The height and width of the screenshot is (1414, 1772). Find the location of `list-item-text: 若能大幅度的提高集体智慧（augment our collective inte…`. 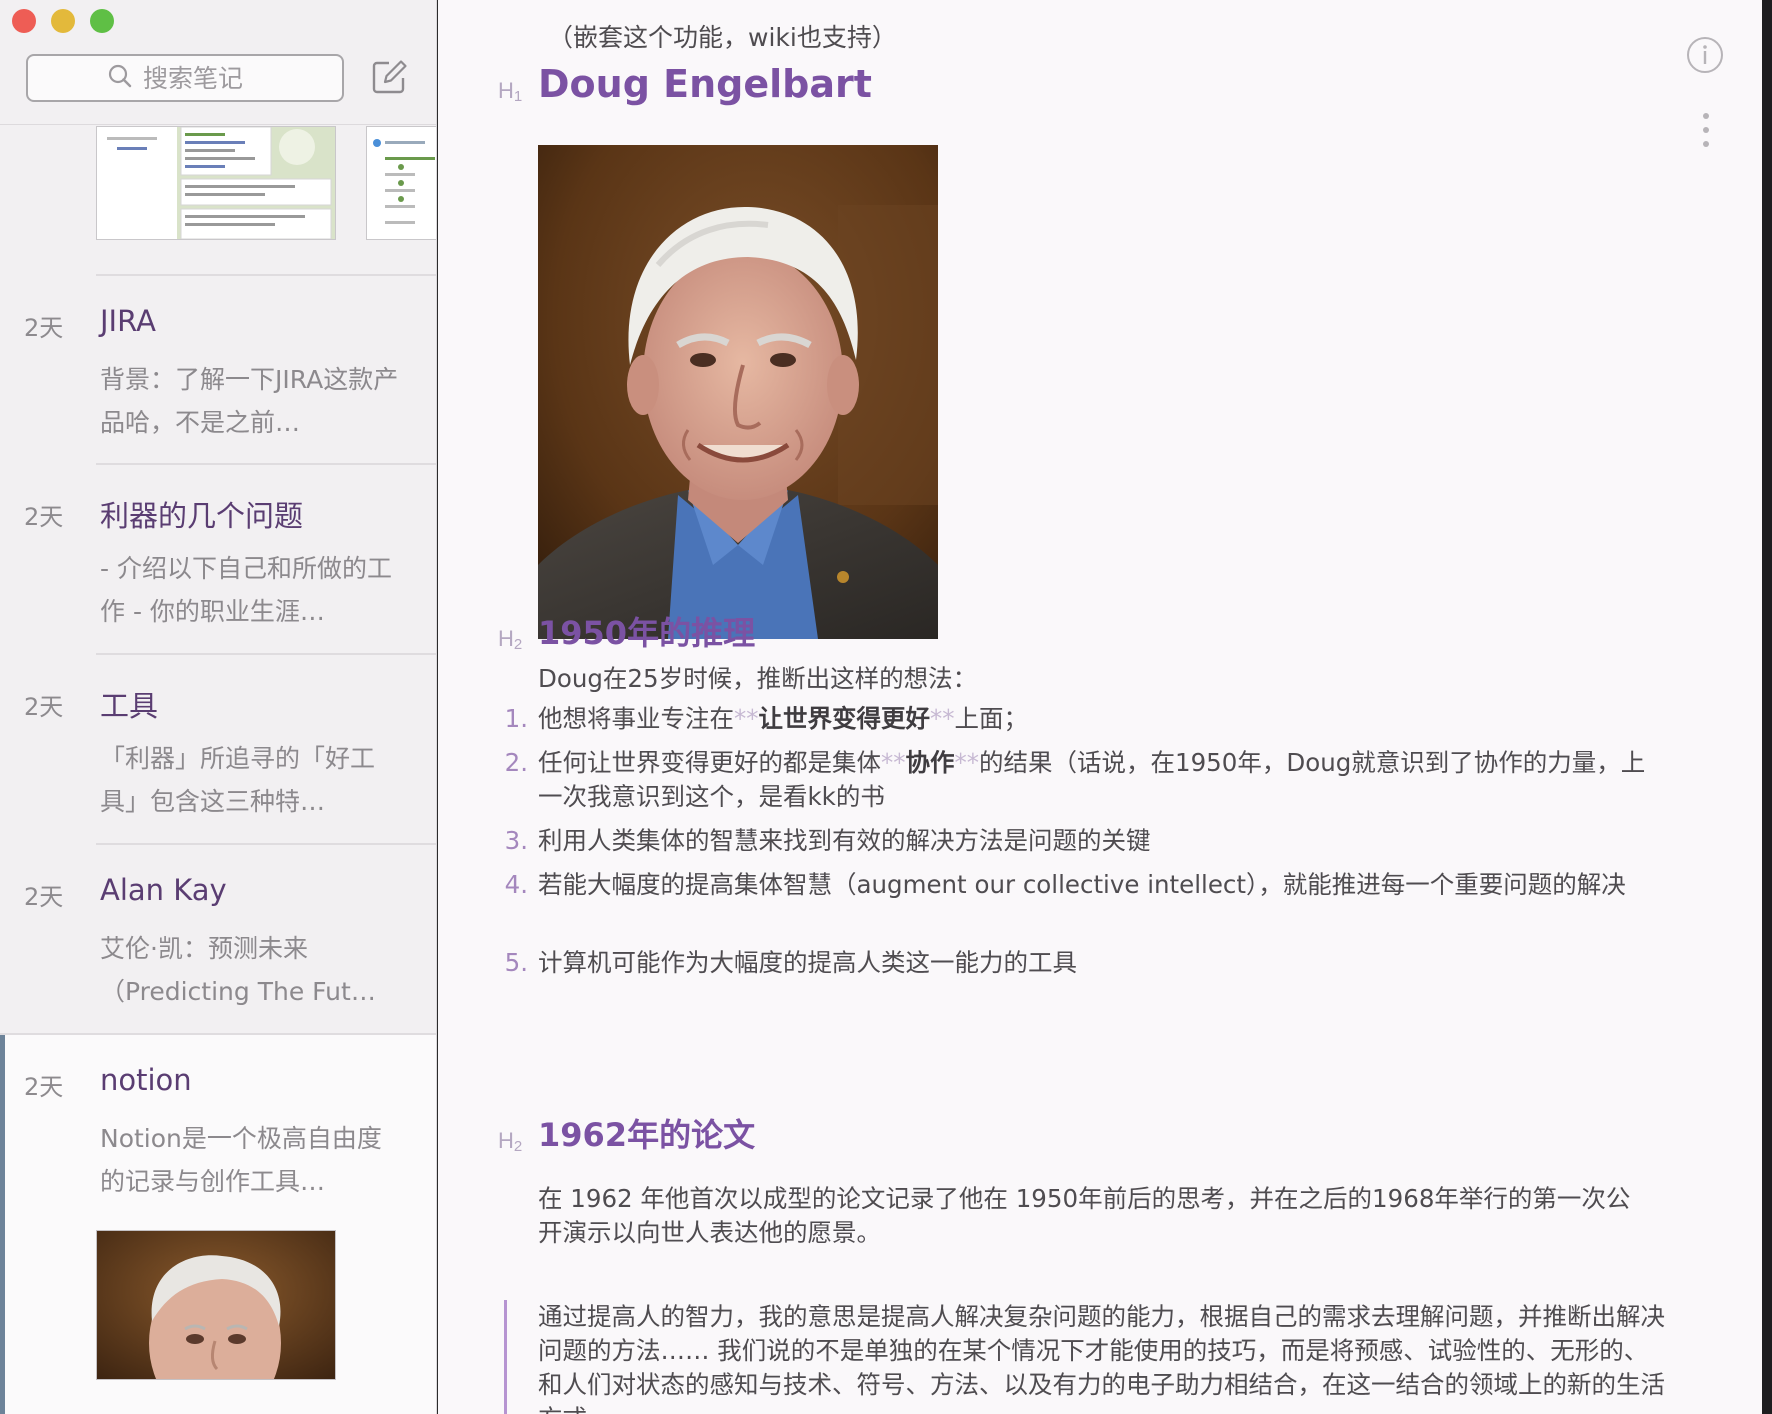

list-item-text: 若能大幅度的提高集体智慧（augment our collective inte… is located at coordinates (1082, 884).